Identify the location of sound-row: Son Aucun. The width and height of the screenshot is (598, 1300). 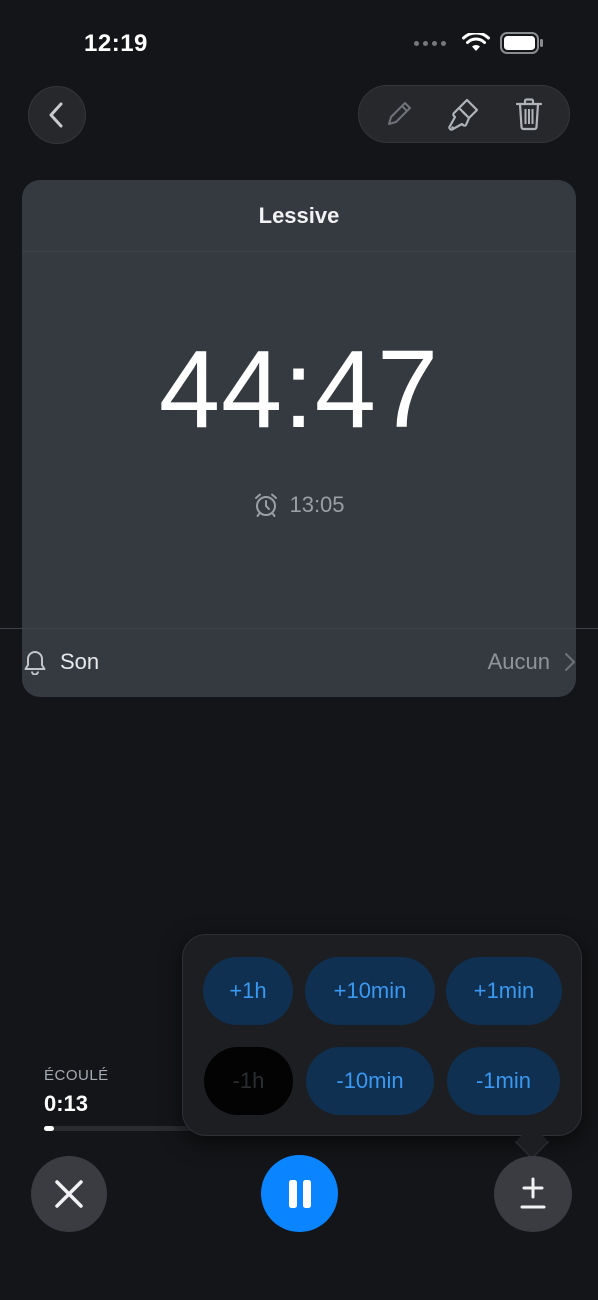
(299, 662).